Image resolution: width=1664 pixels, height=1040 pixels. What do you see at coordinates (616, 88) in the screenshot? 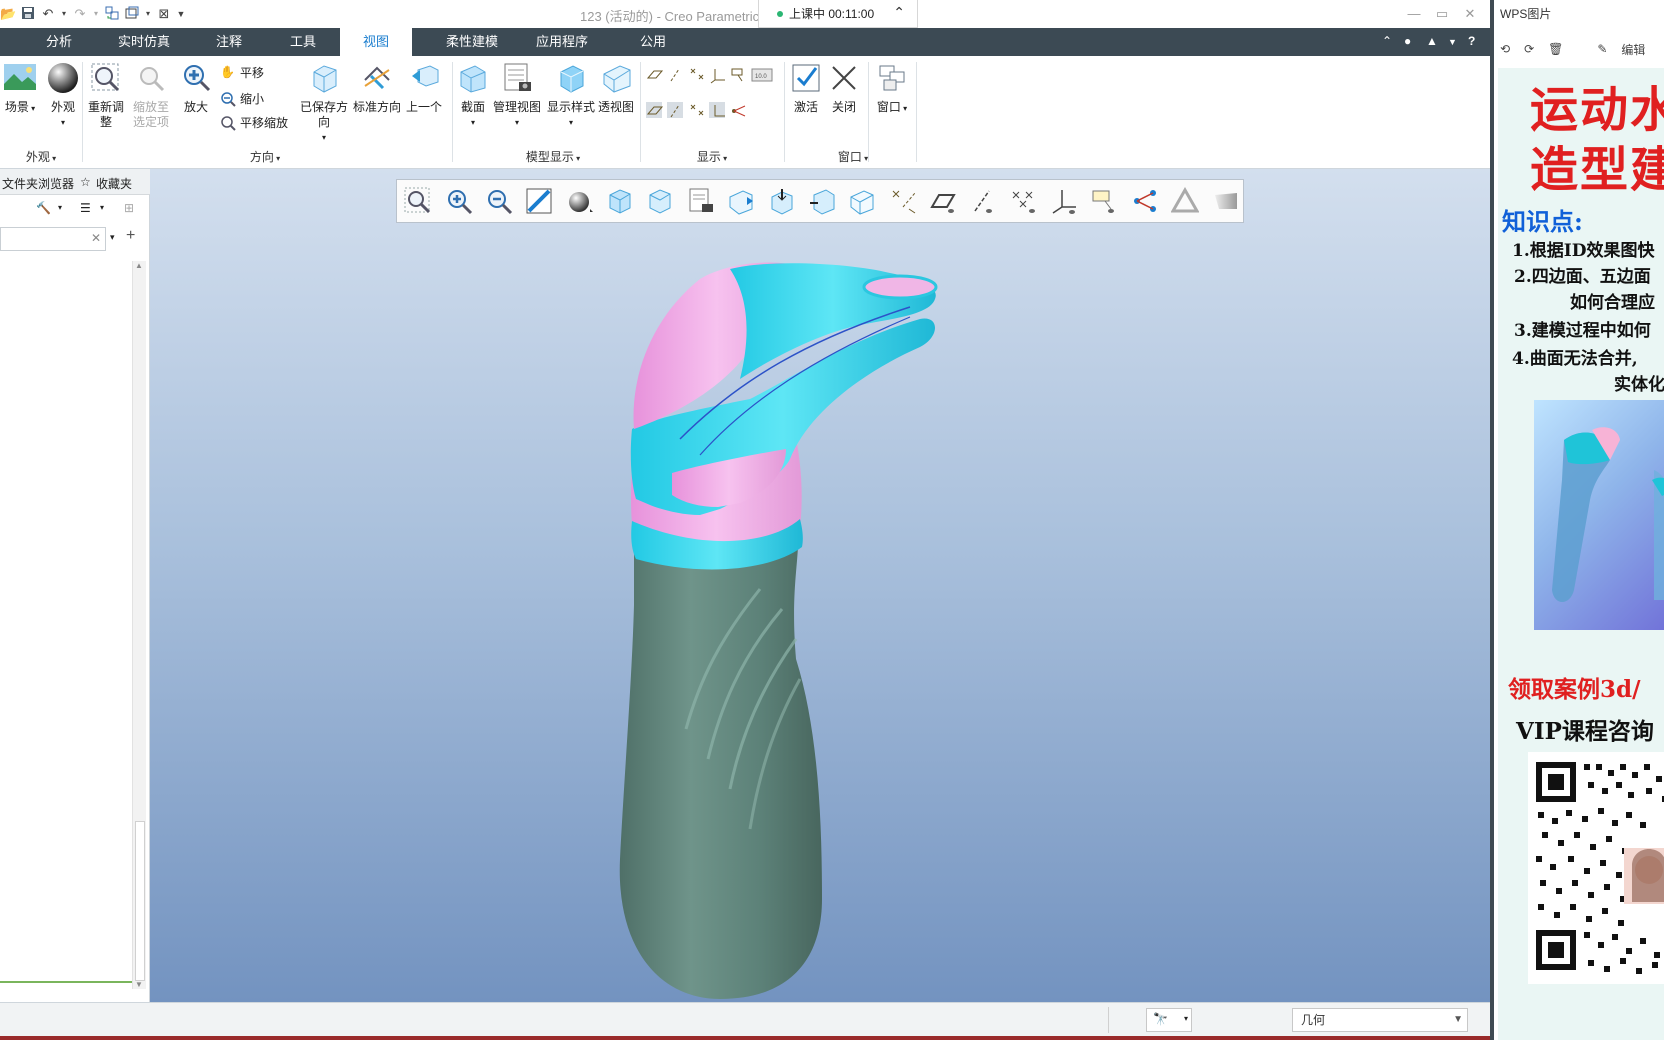
I see `perspective-button: 透视图` at bounding box center [616, 88].